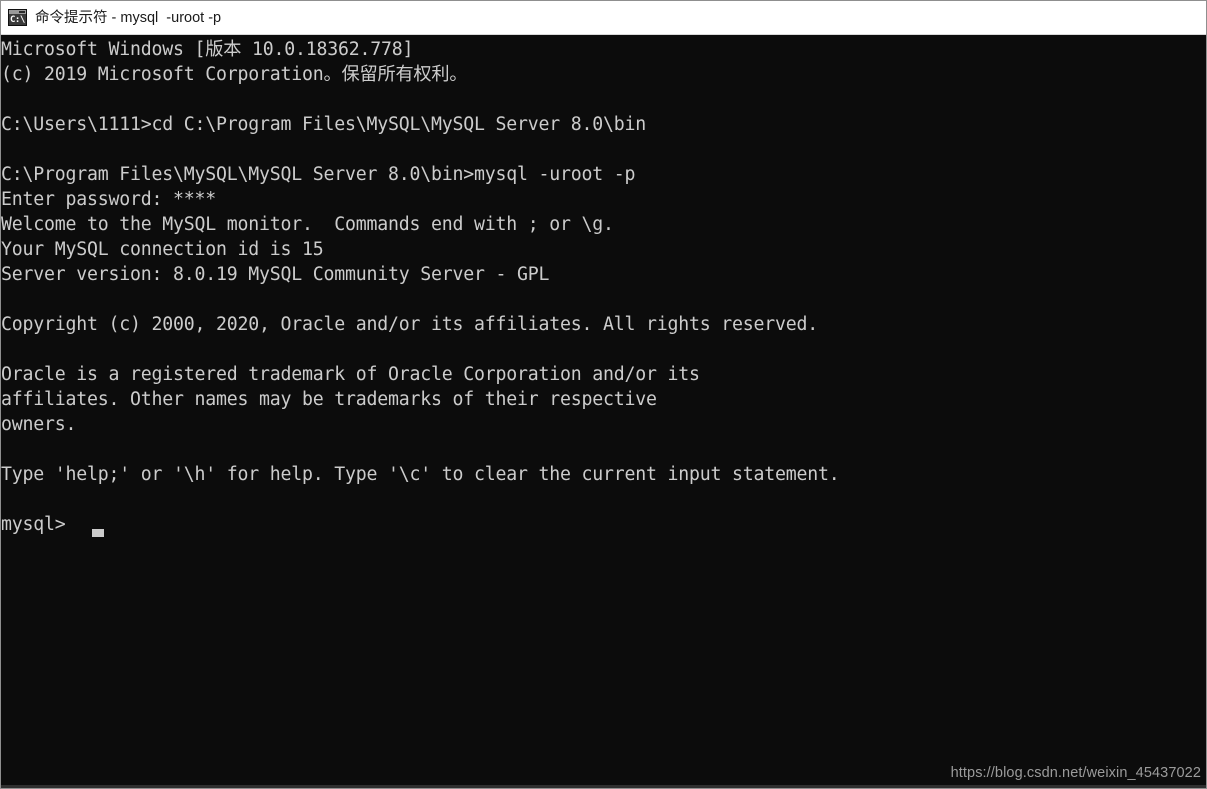 This screenshot has width=1207, height=789. What do you see at coordinates (97, 533) in the screenshot?
I see `terminal-cursor` at bounding box center [97, 533].